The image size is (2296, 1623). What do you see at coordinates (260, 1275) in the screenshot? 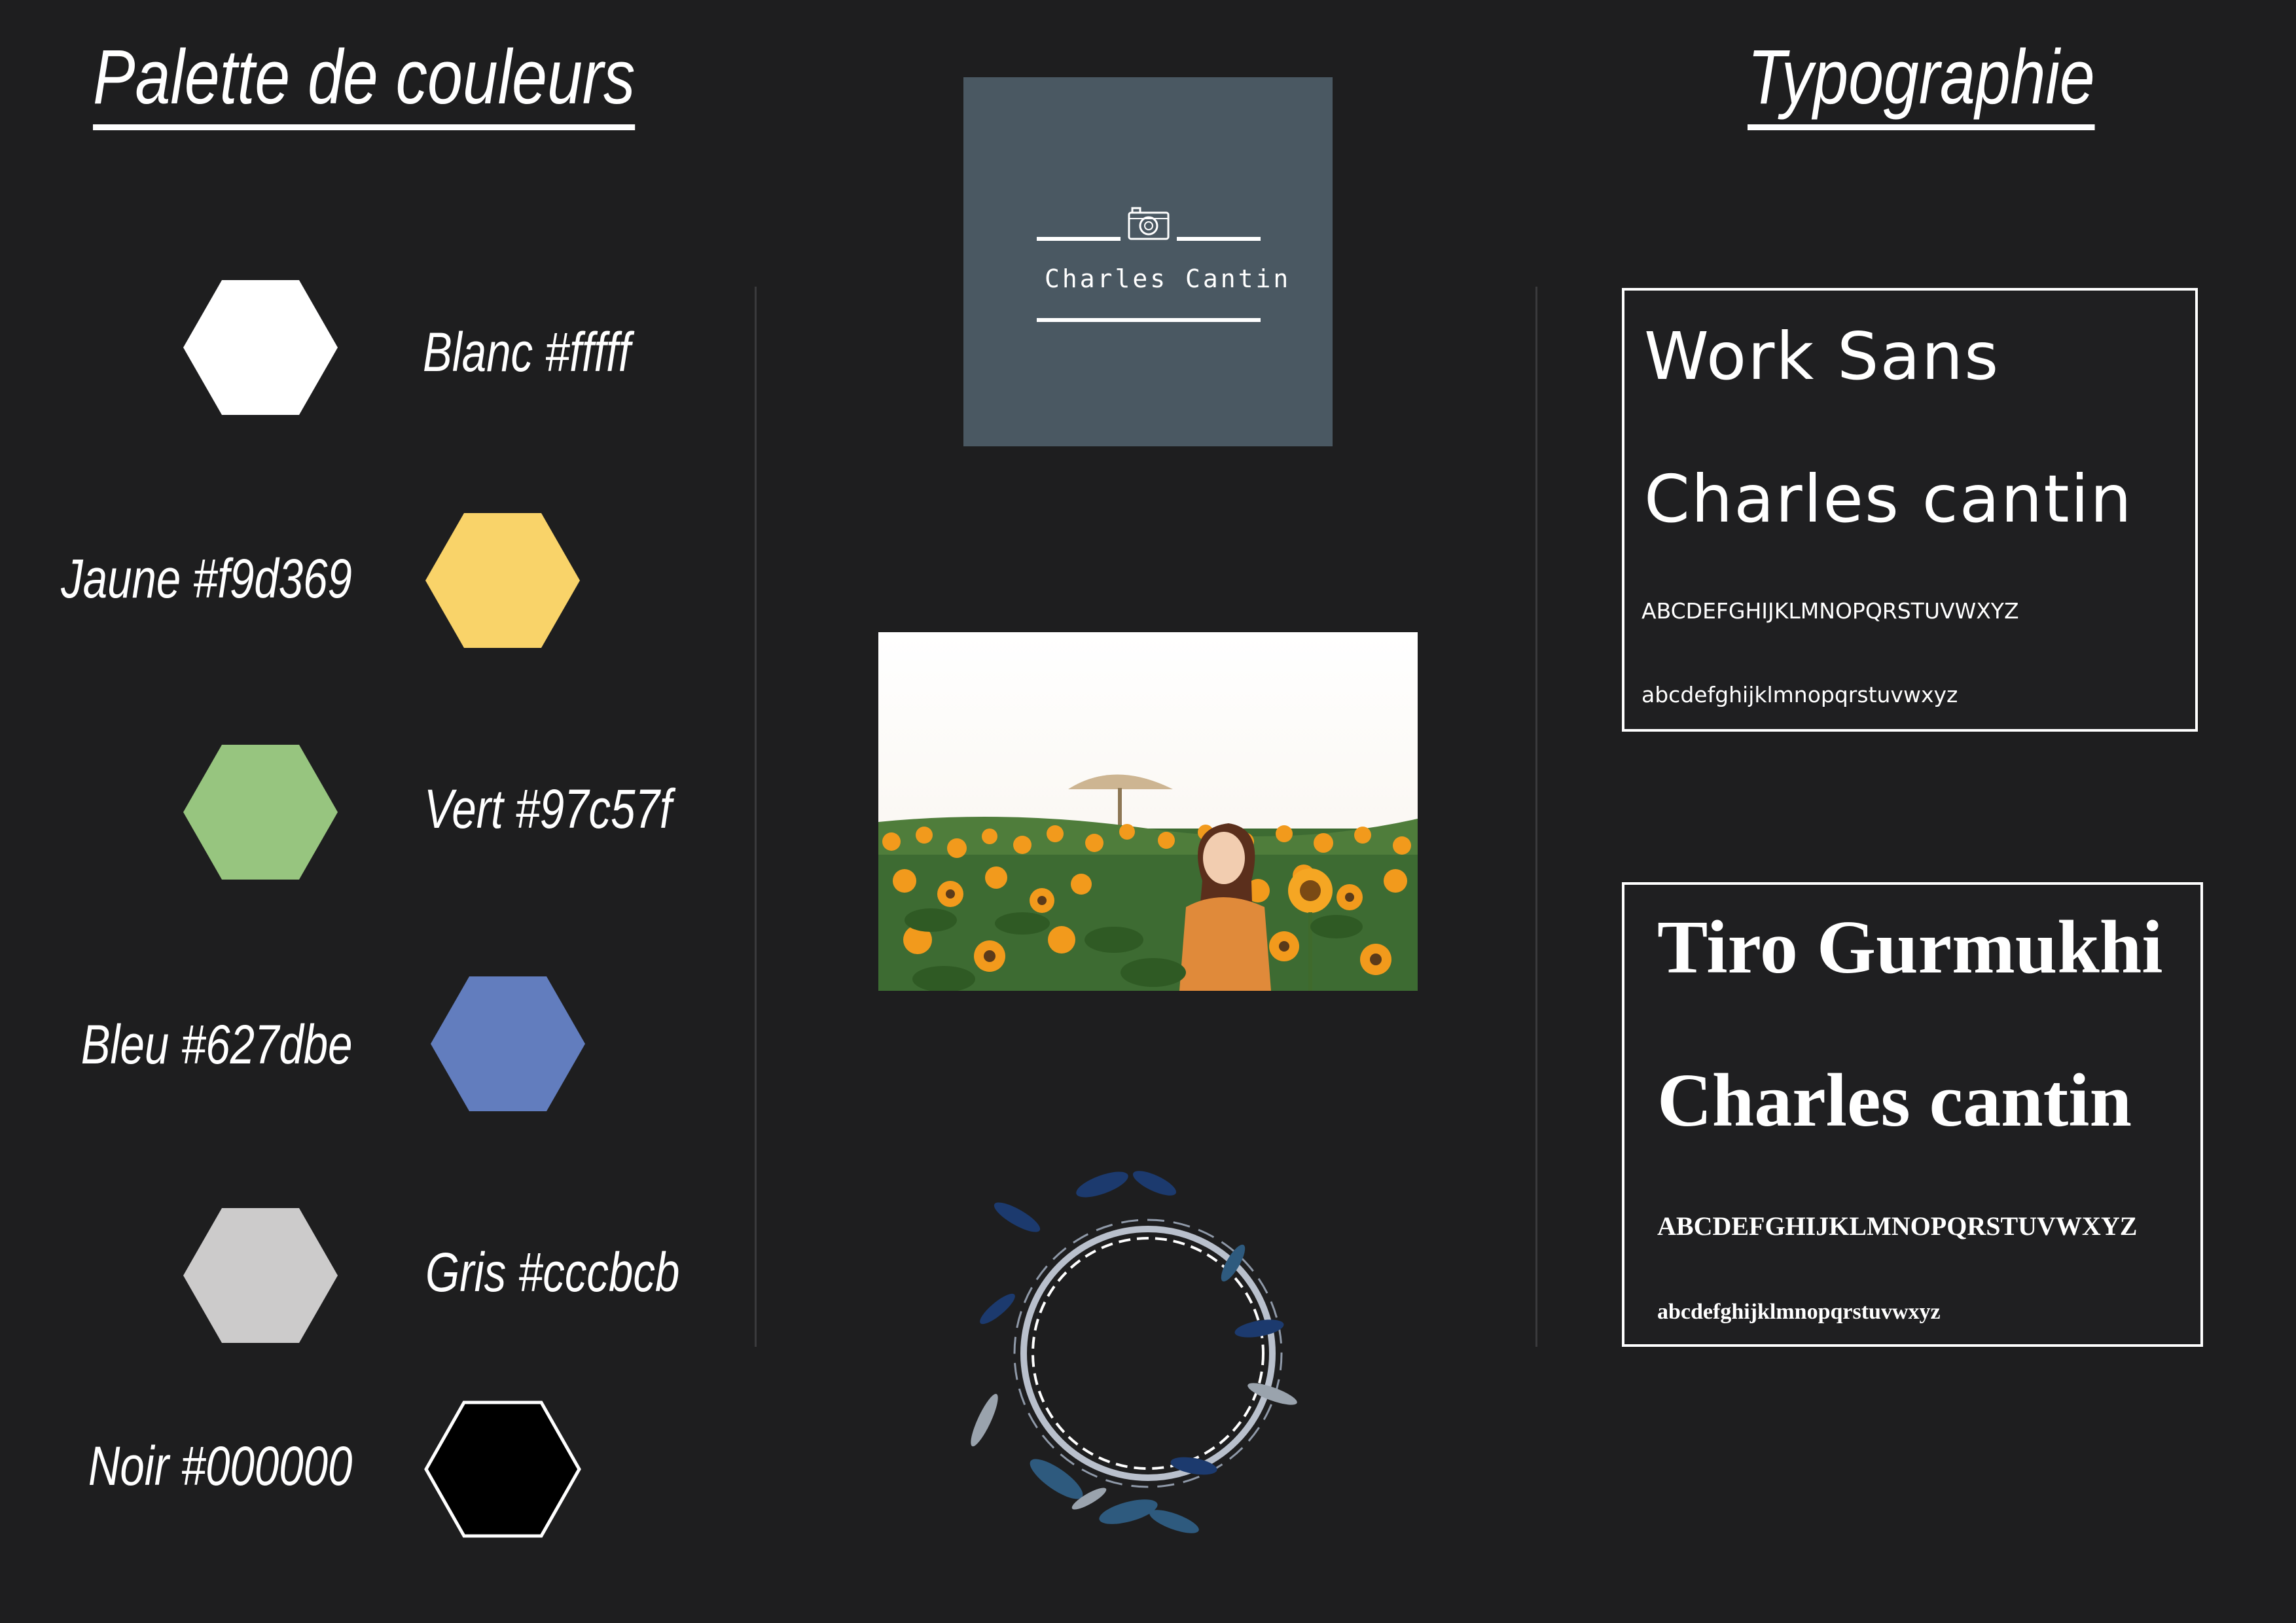
I see `swatch-grey-hexagon` at bounding box center [260, 1275].